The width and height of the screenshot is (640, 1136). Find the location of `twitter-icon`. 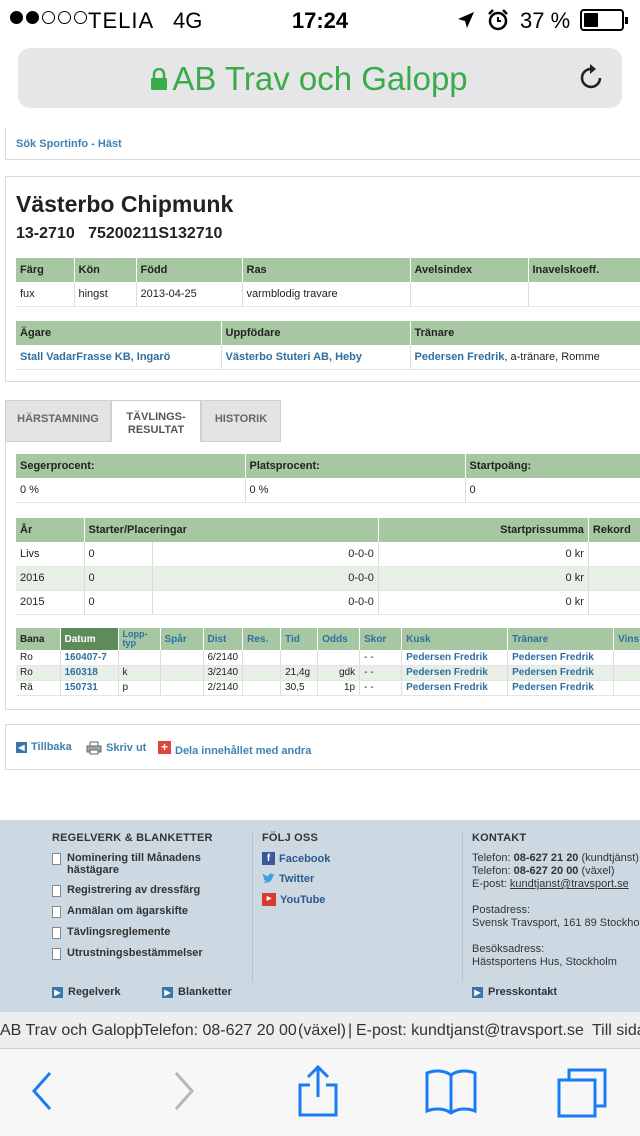

twitter-icon is located at coordinates (268, 878).